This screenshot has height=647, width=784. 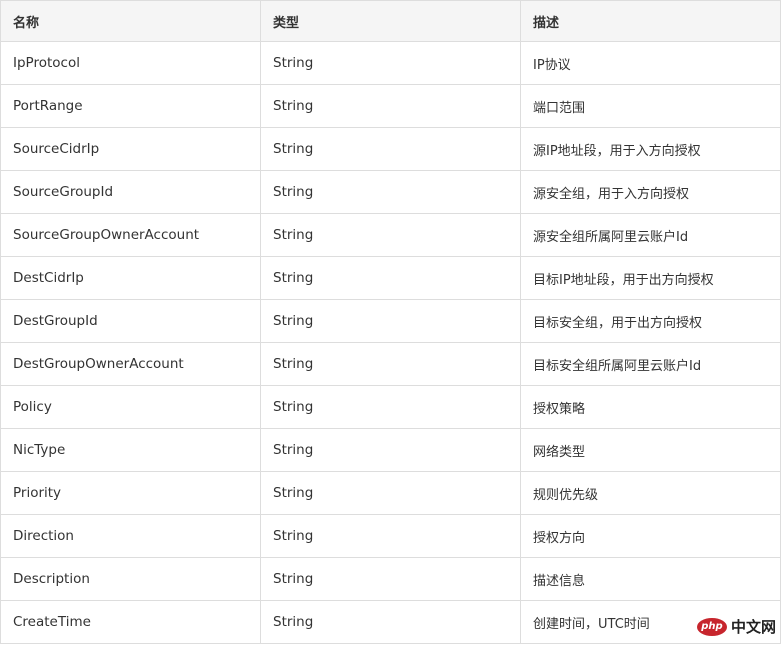 I want to click on cell-description: 网络类型, so click(x=650, y=450).